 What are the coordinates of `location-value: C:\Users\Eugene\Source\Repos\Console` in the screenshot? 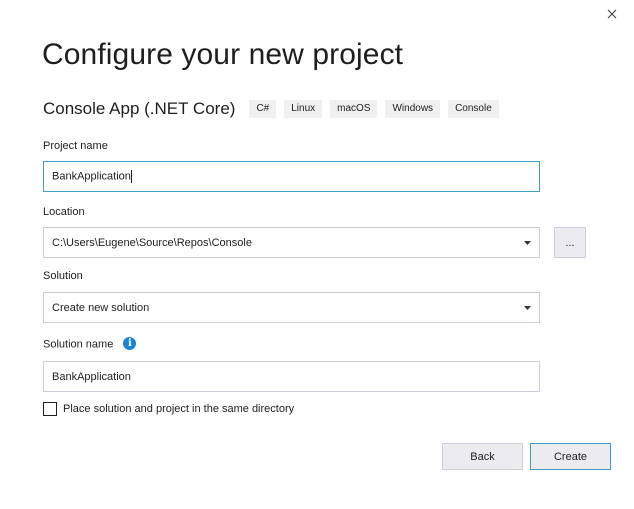 It's located at (152, 242).